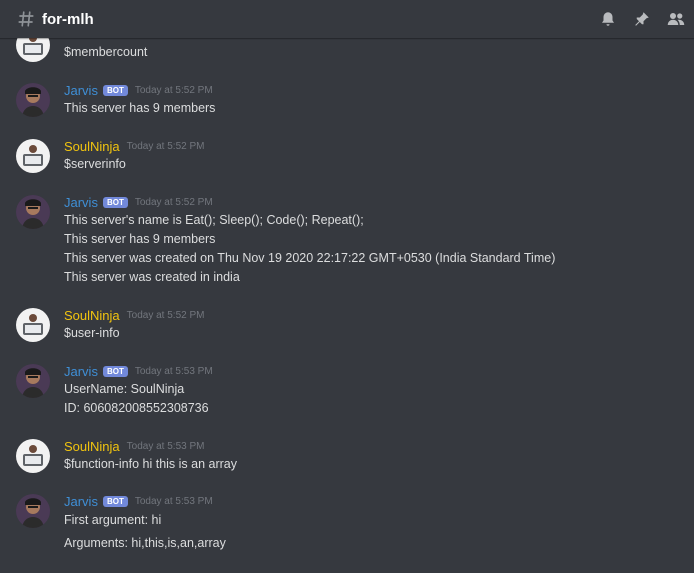 This screenshot has height=573, width=694. I want to click on message-line: First argument: hi, so click(113, 520).